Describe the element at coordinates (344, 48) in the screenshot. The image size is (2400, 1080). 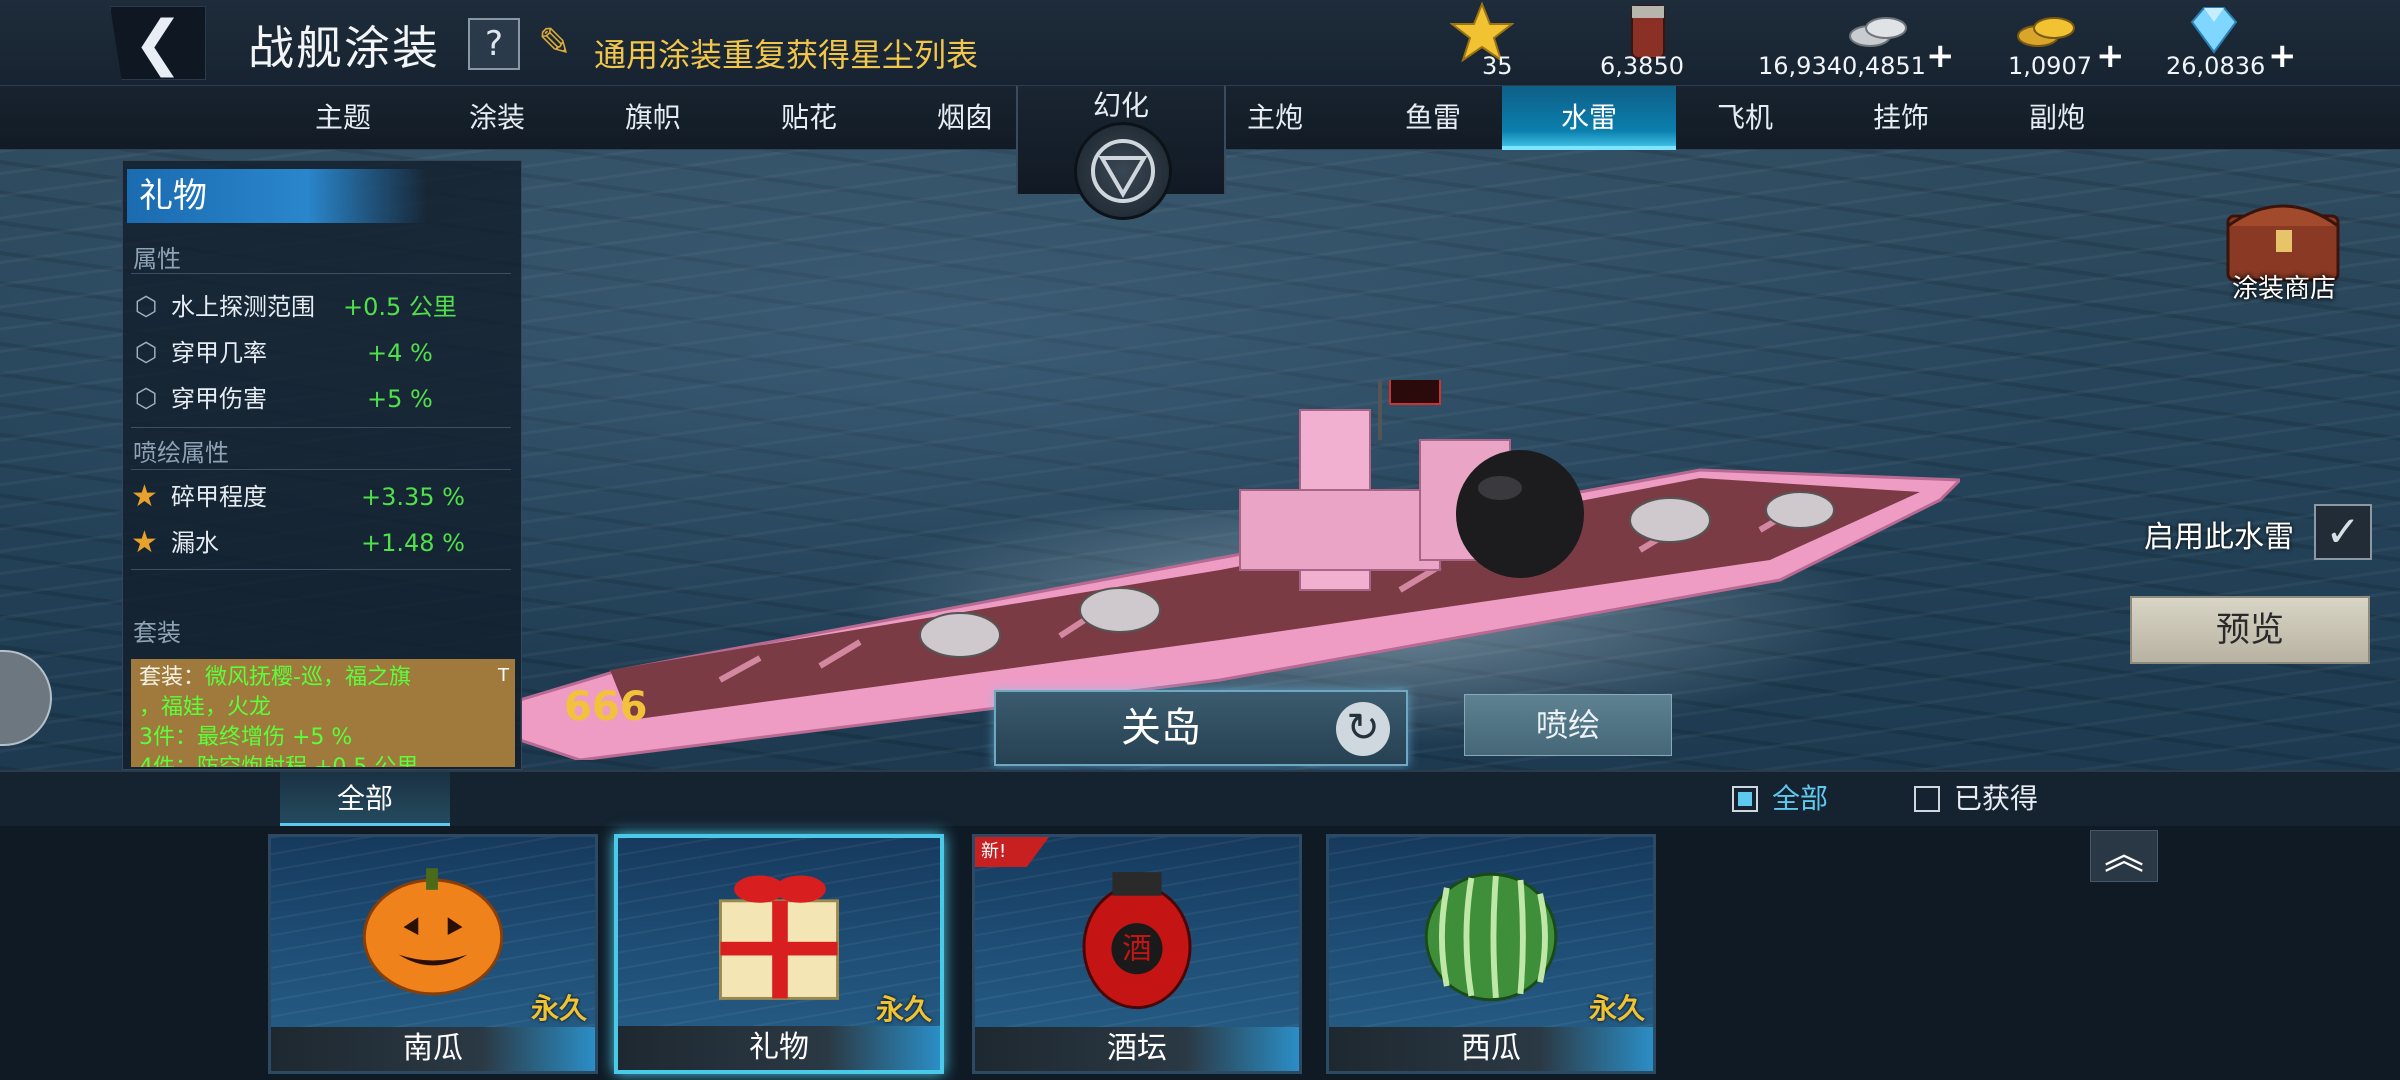
I see `page-title: 战舰涂装` at that location.